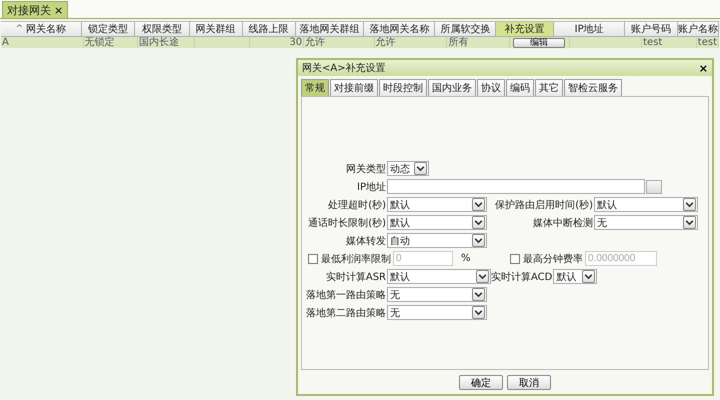 The height and width of the screenshot is (400, 720). I want to click on text-field, so click(516, 186).